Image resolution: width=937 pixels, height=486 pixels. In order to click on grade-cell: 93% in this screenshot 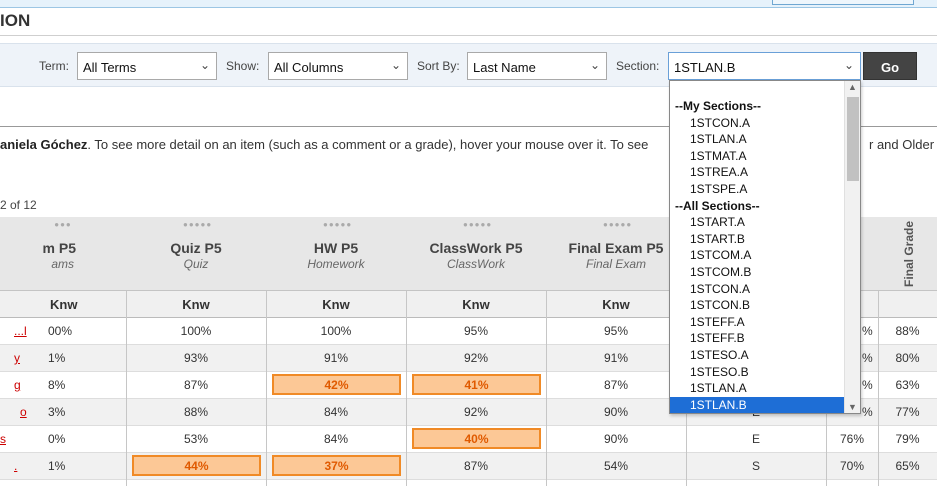, I will do `click(196, 358)`.